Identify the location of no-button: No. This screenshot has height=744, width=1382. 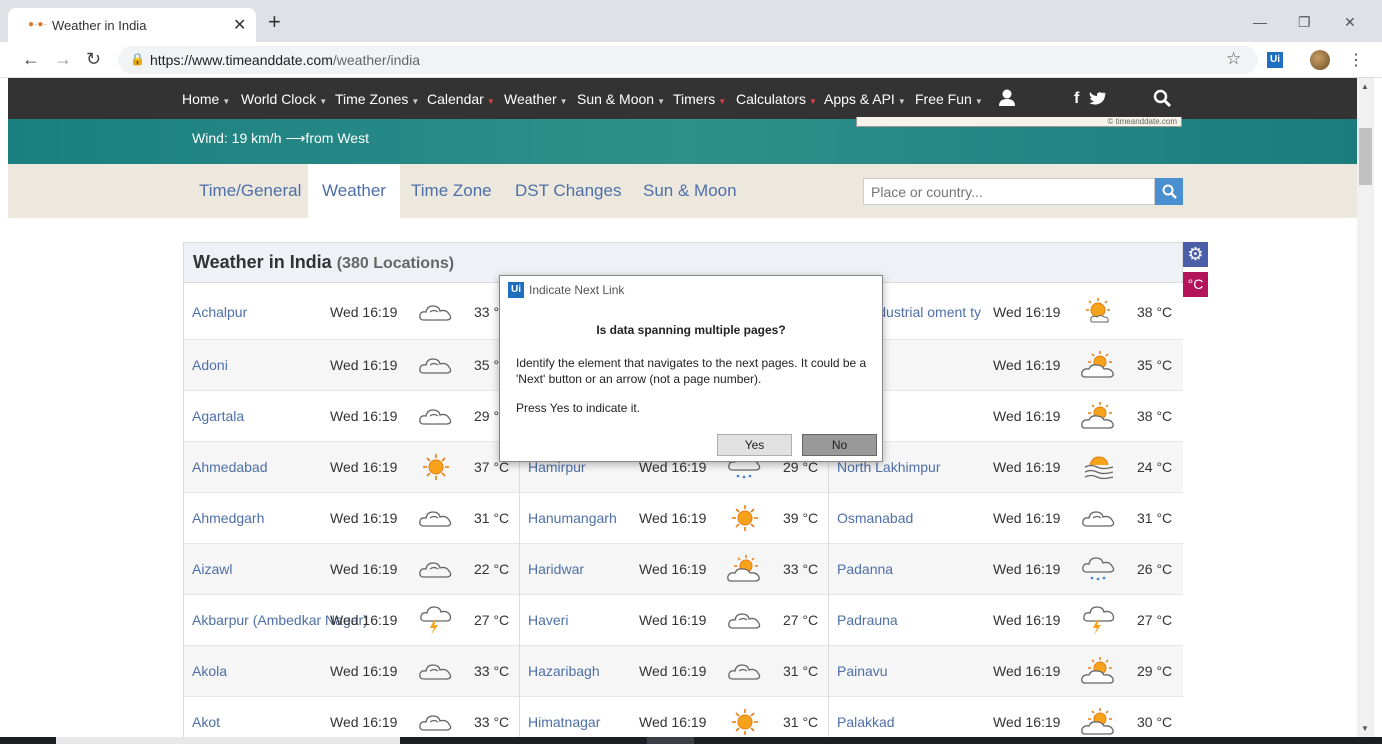
(839, 445).